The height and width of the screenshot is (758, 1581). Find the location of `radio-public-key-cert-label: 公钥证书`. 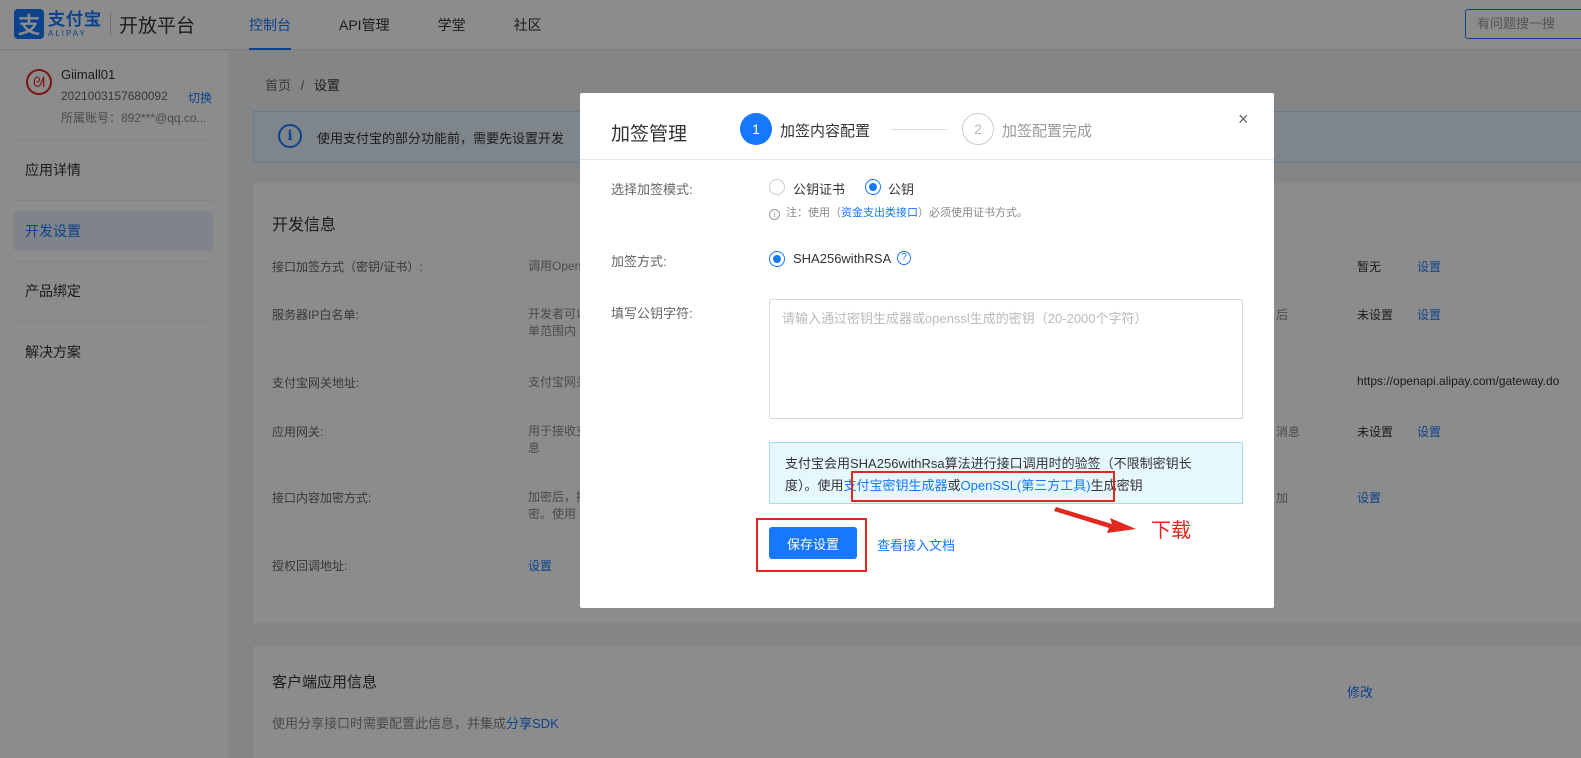

radio-public-key-cert-label: 公钥证书 is located at coordinates (819, 188).